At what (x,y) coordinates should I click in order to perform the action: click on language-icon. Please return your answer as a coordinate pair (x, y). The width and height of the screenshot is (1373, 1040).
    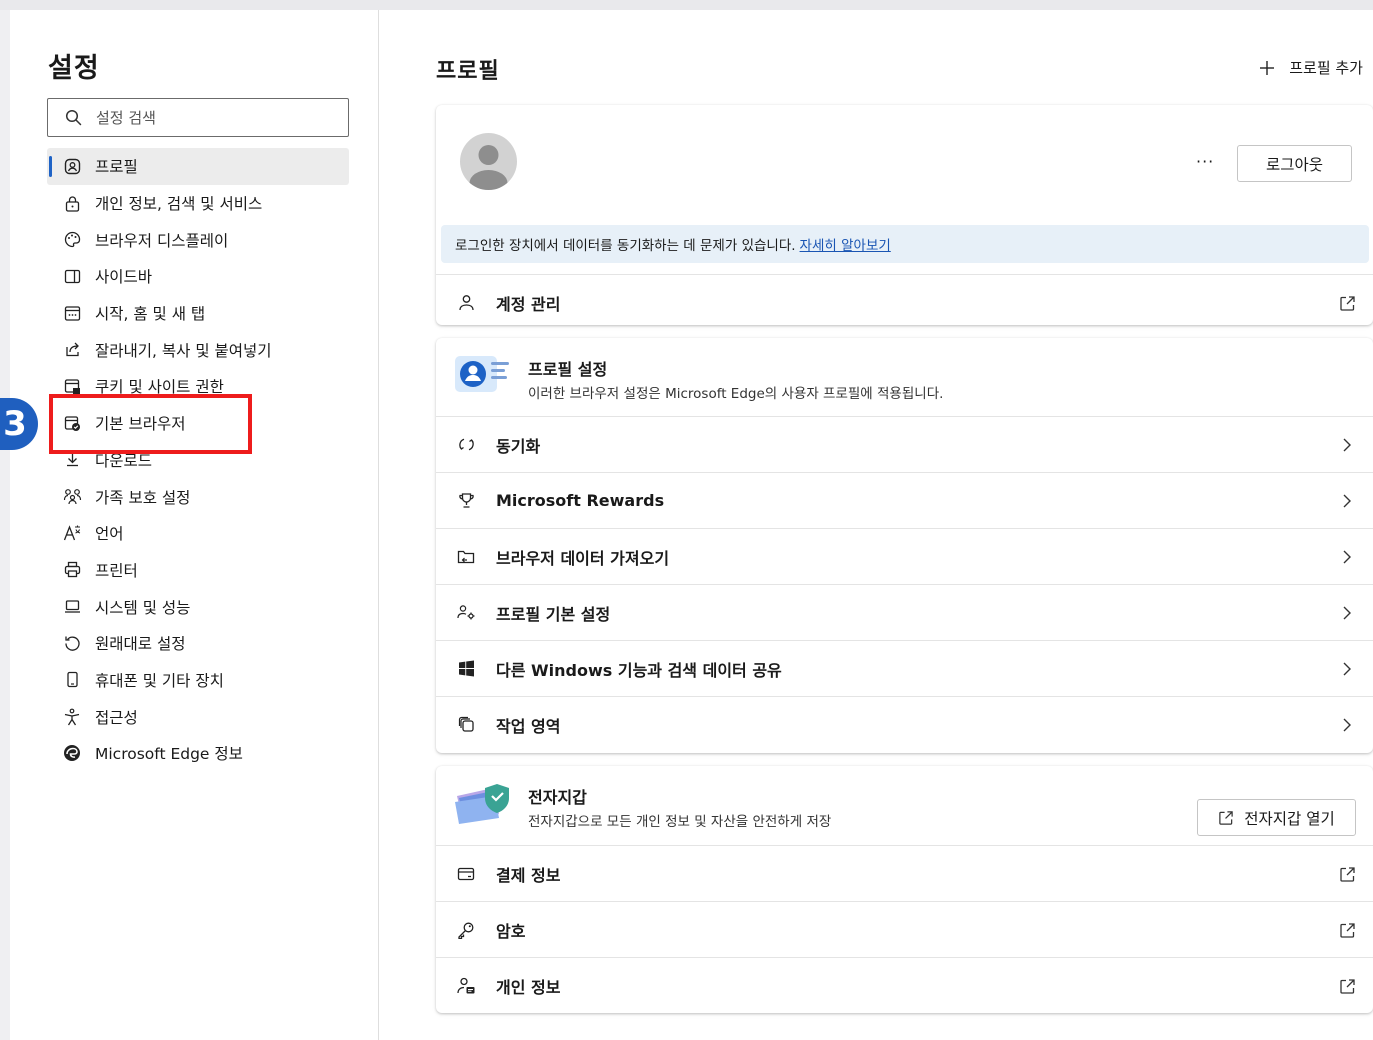
    Looking at the image, I should click on (72, 533).